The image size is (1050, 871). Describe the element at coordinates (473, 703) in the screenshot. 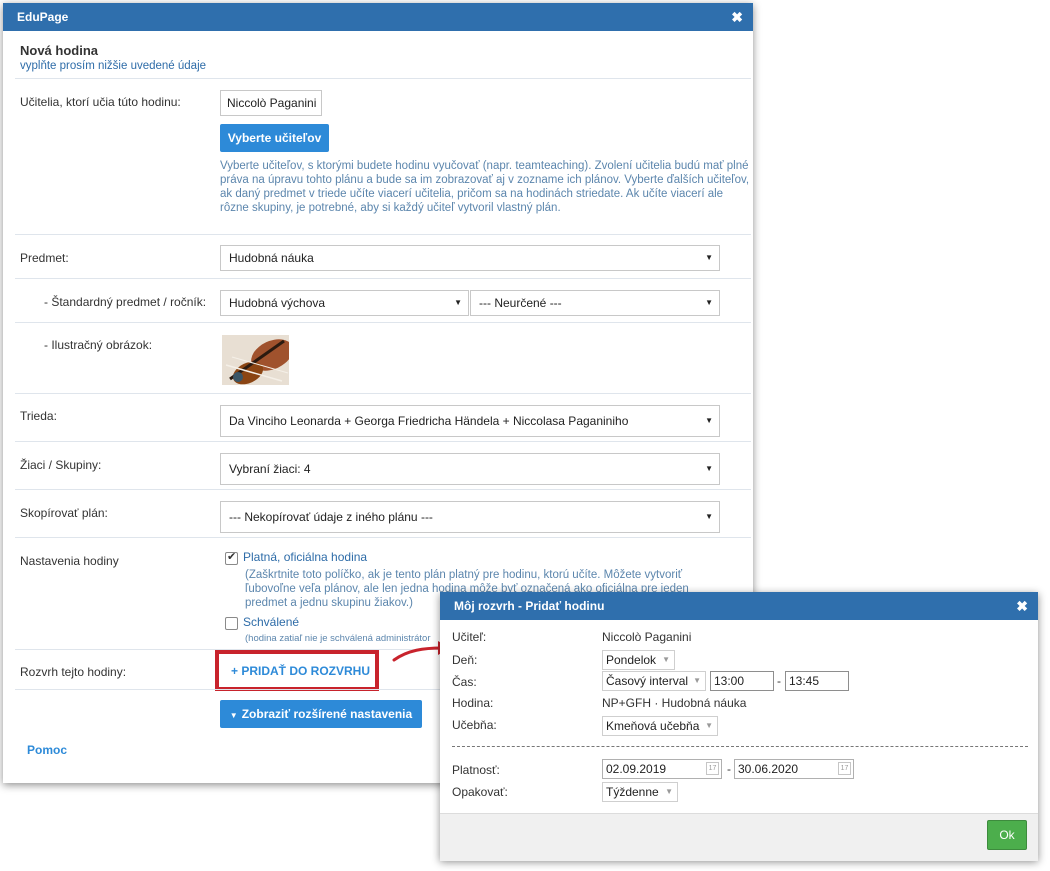

I see `lesson-label: Hodina:` at that location.